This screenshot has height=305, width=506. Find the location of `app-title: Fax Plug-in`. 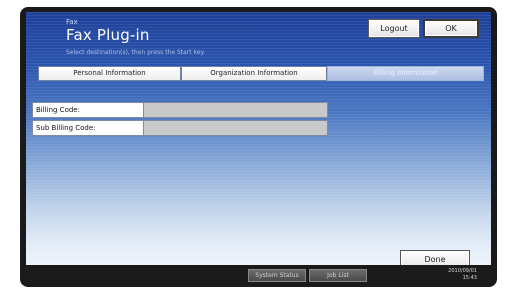

app-title: Fax Plug-in is located at coordinates (108, 35).